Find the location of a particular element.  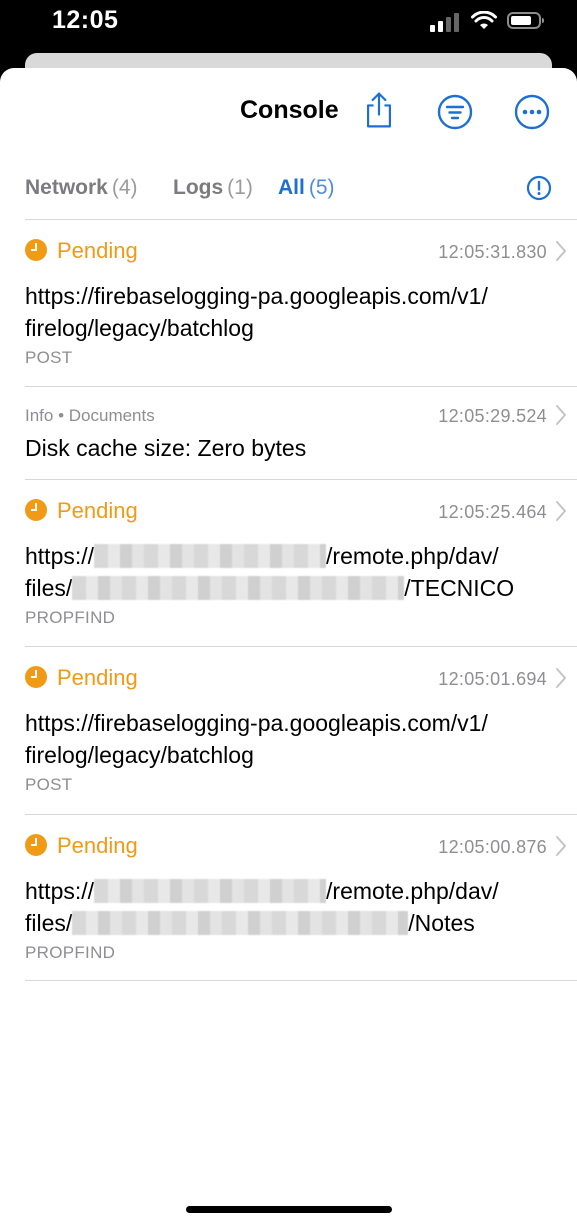

alert-icon is located at coordinates (539, 188).